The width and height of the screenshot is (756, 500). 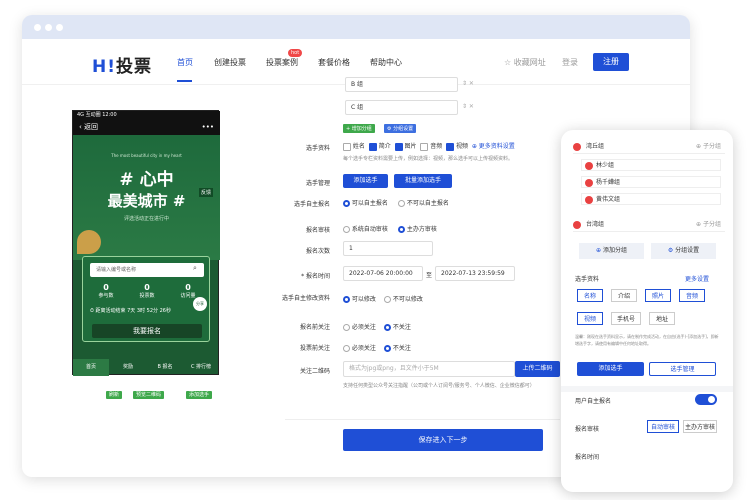 What do you see at coordinates (649, 225) in the screenshot?
I see `group-row: 台湾组 ⊕ 子分组` at bounding box center [649, 225].